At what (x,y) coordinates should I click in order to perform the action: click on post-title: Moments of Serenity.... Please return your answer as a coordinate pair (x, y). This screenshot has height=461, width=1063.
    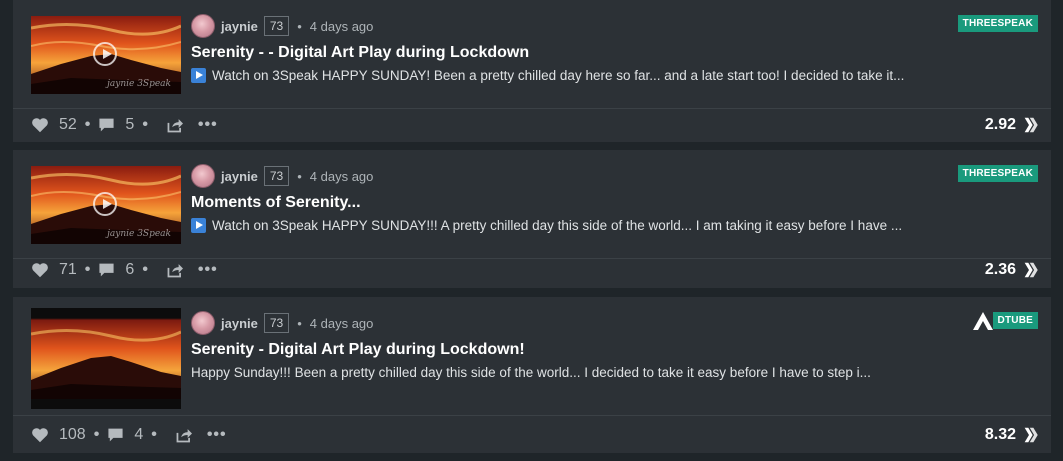
    Looking at the image, I should click on (276, 203).